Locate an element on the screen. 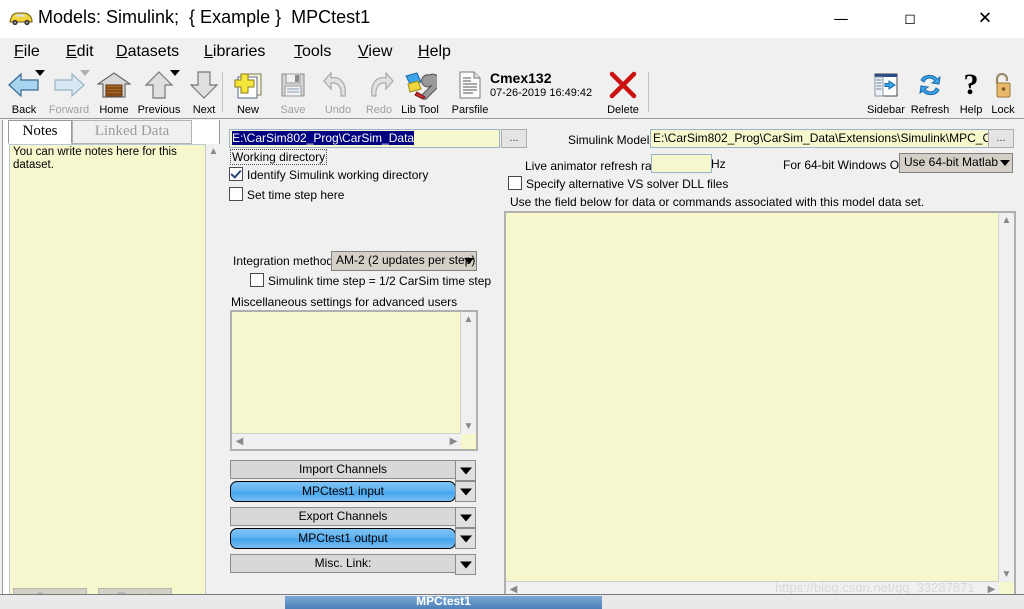 The width and height of the screenshot is (1024, 609). export-header-chevron-down-icon is located at coordinates (465, 517).